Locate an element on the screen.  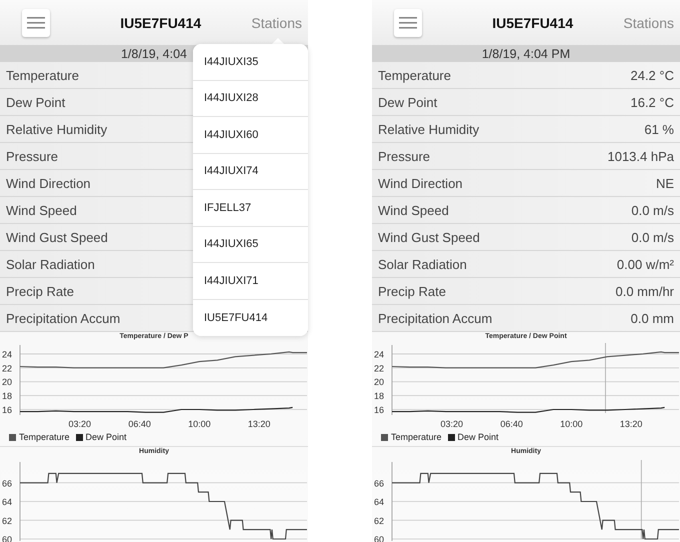
row-value: 24.2 °C is located at coordinates (652, 75).